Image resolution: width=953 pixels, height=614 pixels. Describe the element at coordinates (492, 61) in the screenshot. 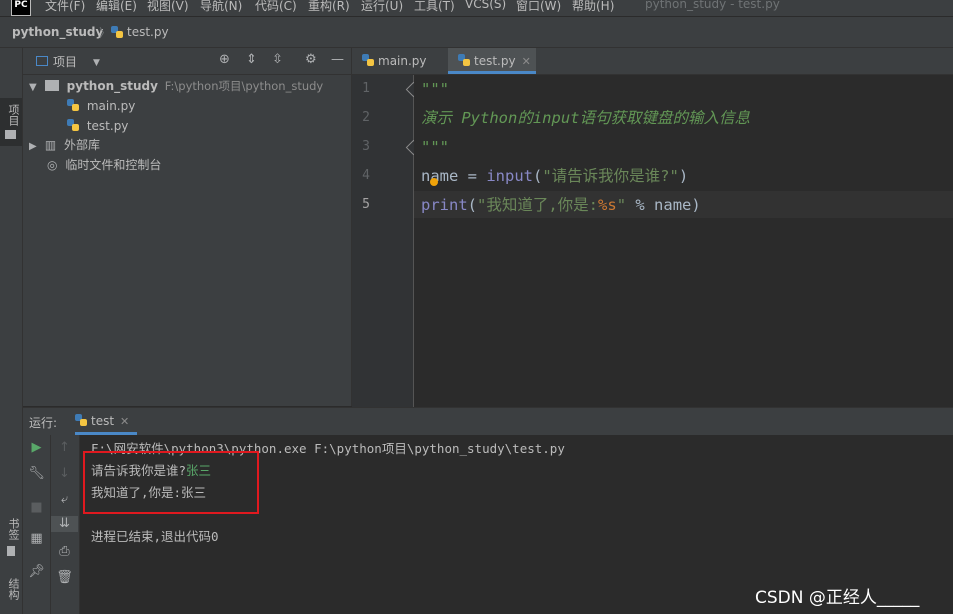

I see `tab-test-py: test.py ✕` at that location.